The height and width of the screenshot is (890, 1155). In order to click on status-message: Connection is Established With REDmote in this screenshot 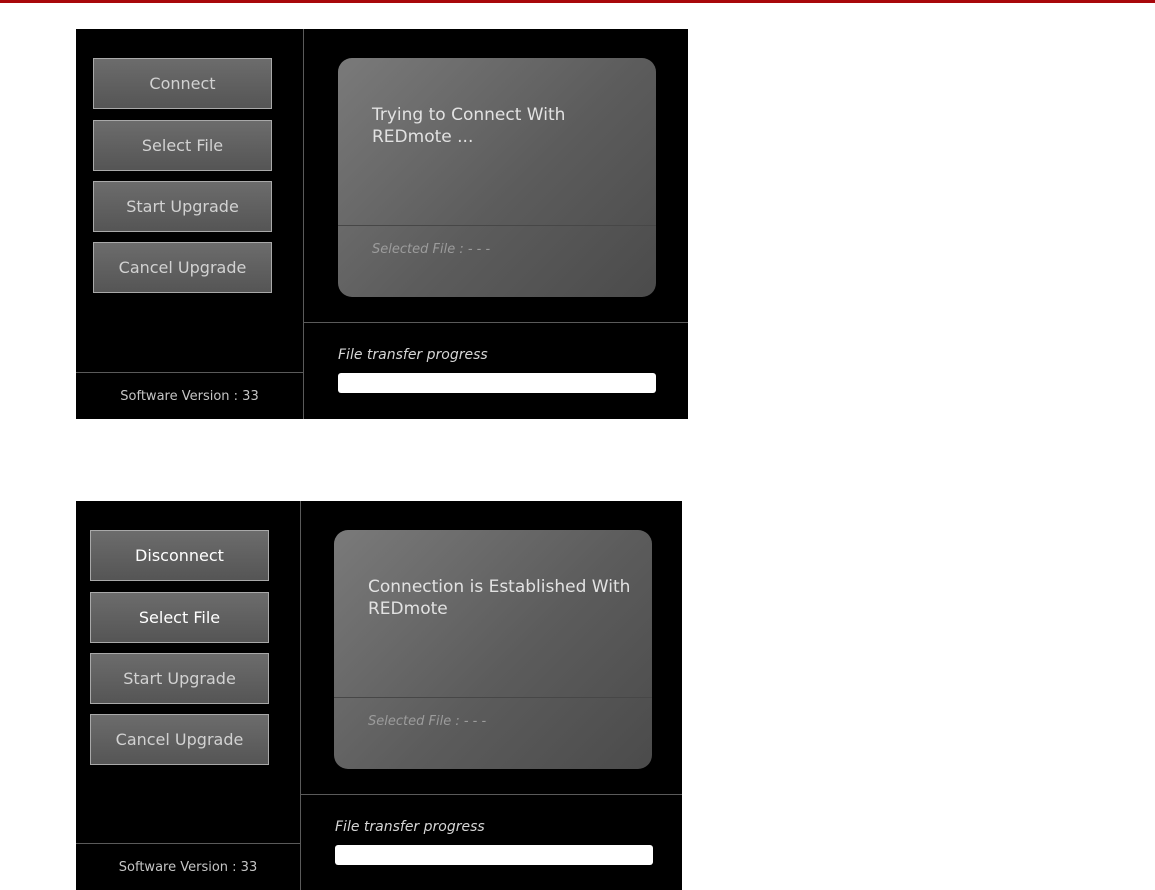, I will do `click(499, 598)`.